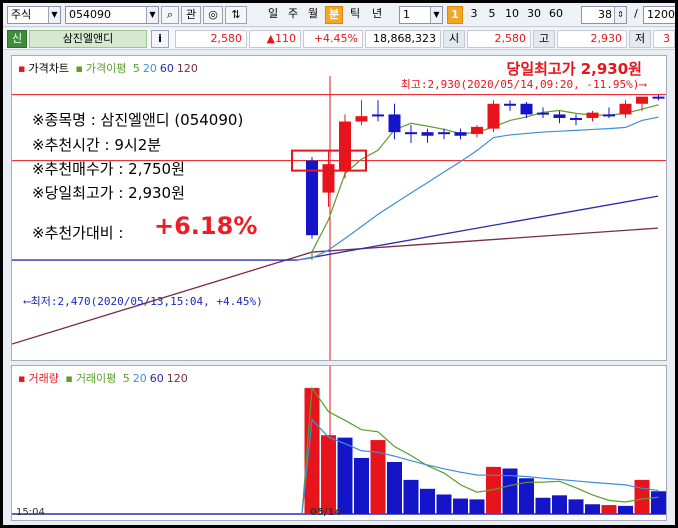  I want to click on count-stepper-value: 38, so click(605, 14).